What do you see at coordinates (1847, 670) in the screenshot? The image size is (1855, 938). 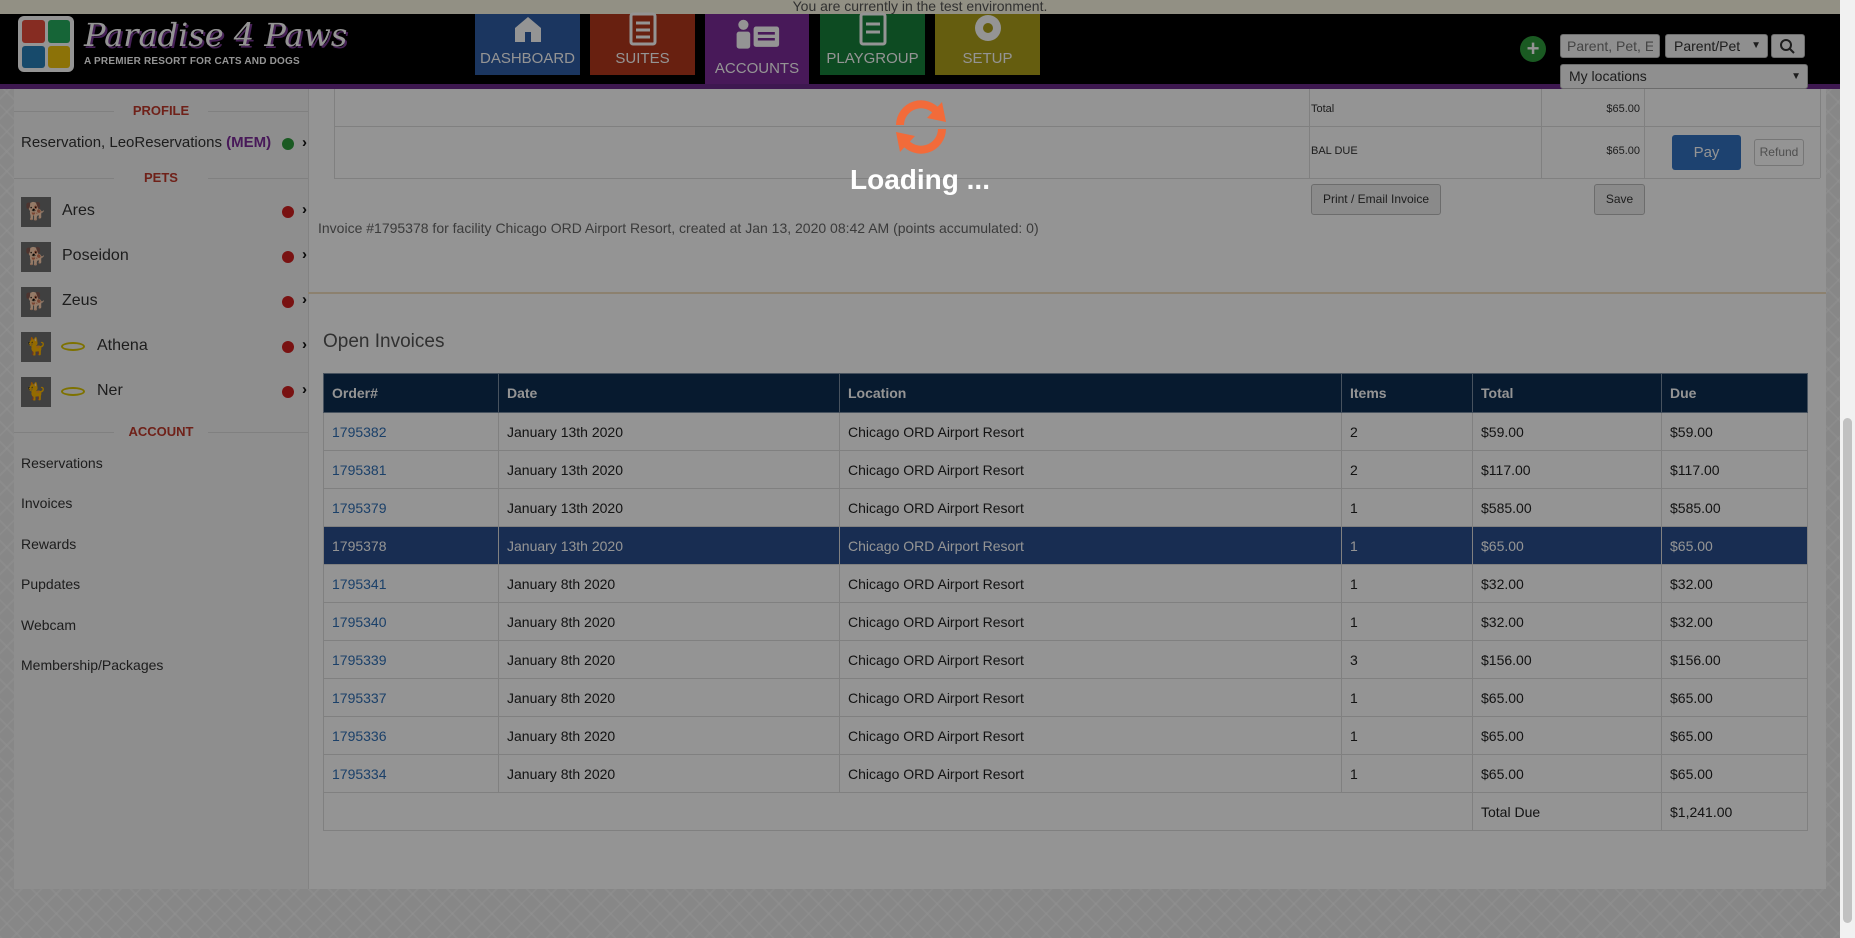 I see `scrollbar-thumb` at bounding box center [1847, 670].